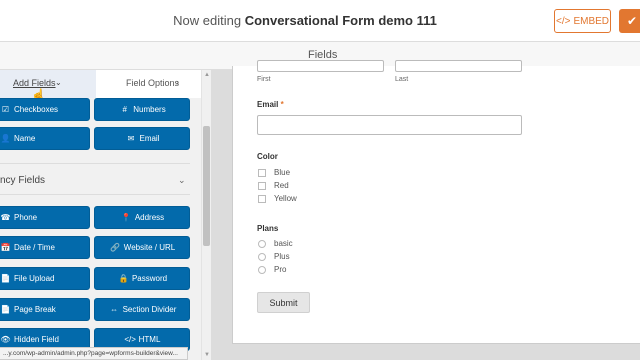  Describe the element at coordinates (320, 66) in the screenshot. I see `first-name-input` at that location.